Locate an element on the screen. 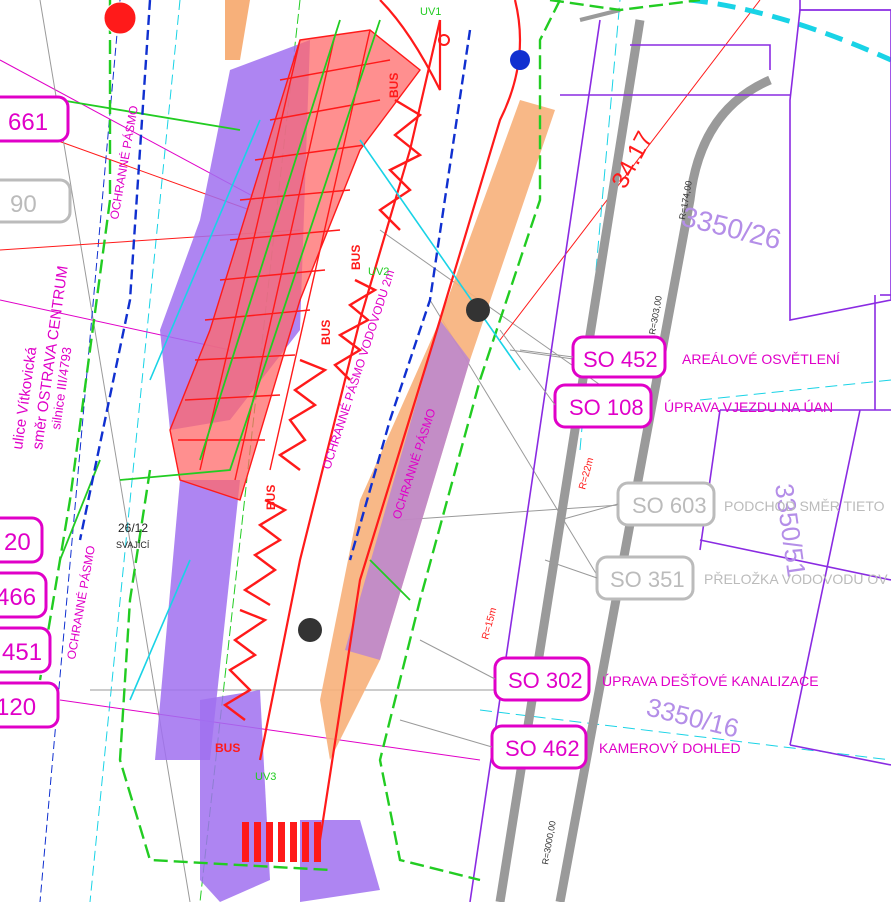 Image resolution: width=891 pixels, height=902 pixels. left-label-4: 466 is located at coordinates (24, 595).